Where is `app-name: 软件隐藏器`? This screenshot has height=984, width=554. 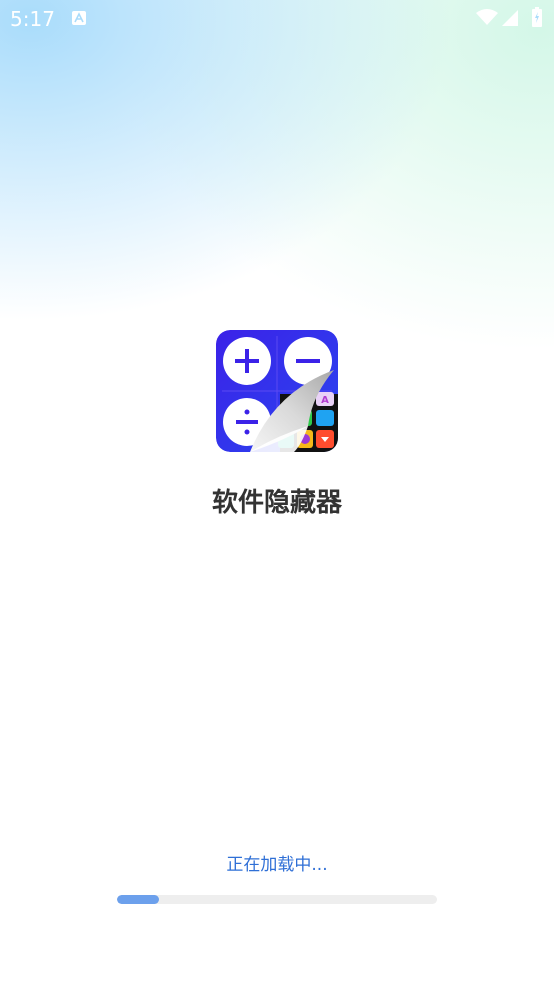
app-name: 软件隐藏器 is located at coordinates (276, 503).